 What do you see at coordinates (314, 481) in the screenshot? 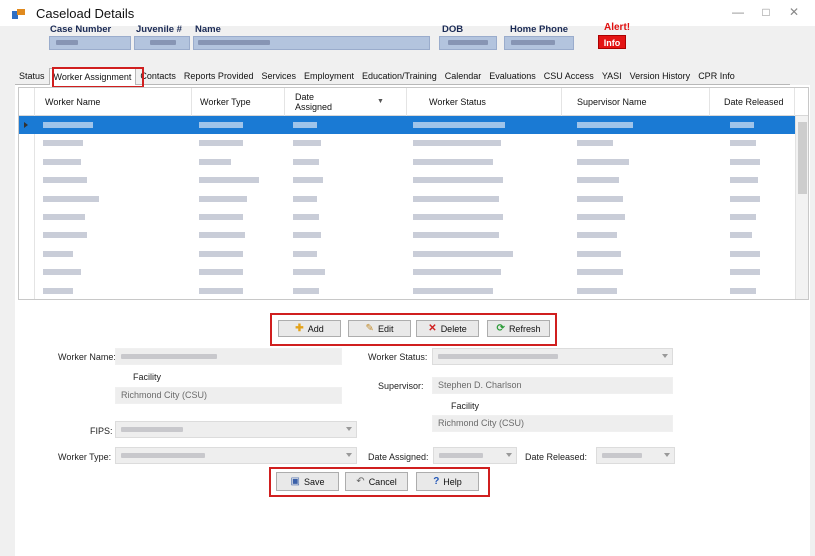
I see `save-label: Save` at bounding box center [314, 481].